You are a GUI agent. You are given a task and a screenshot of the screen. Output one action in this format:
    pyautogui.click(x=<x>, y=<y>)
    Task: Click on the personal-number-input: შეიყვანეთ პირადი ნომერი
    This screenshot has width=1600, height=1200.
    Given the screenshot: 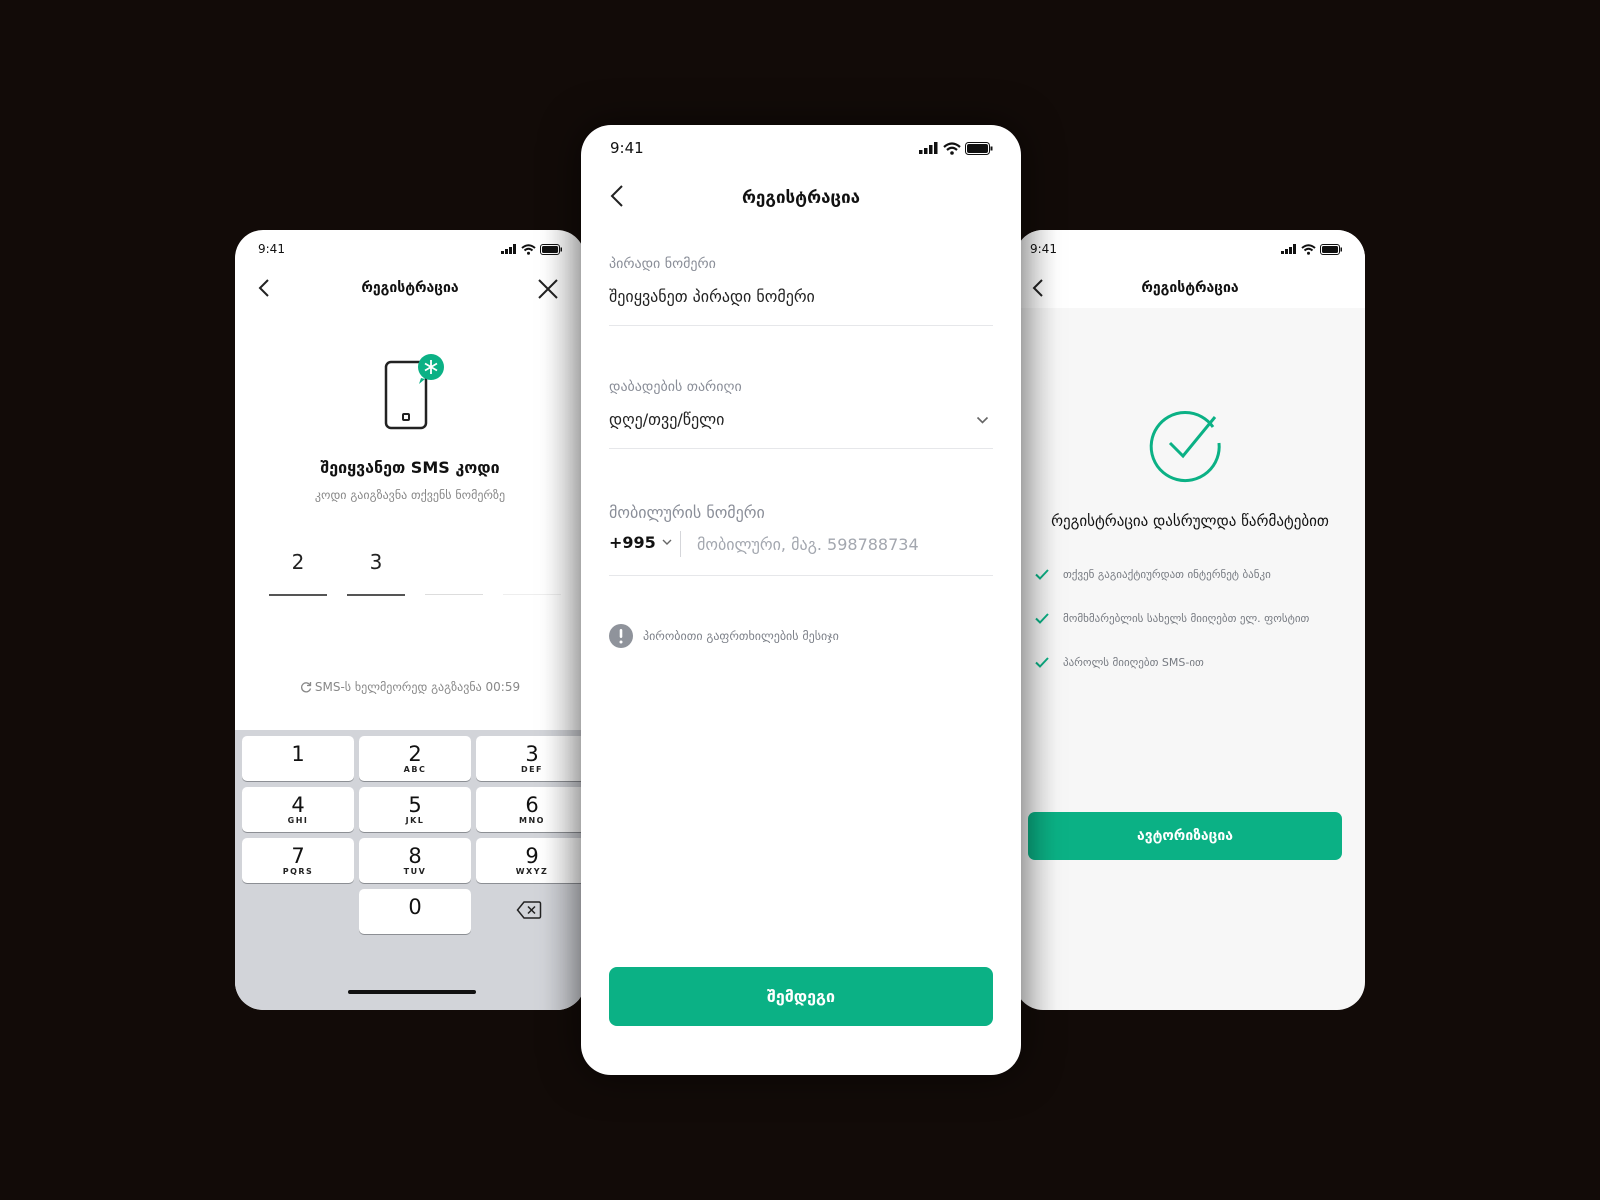 What is the action you would take?
    pyautogui.click(x=712, y=296)
    